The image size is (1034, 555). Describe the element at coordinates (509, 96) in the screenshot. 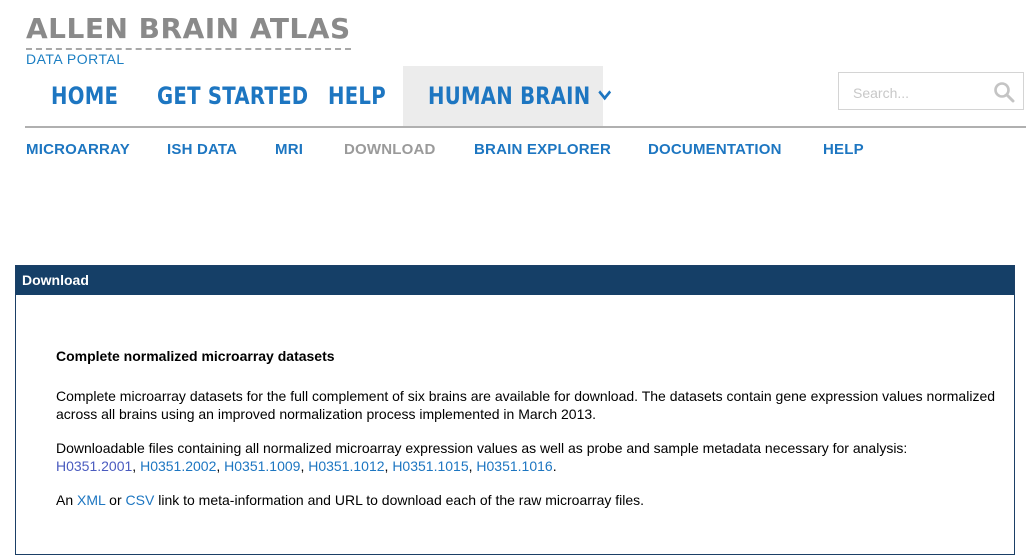

I see `nav-human-brain-label: HUMAN BRAIN` at that location.